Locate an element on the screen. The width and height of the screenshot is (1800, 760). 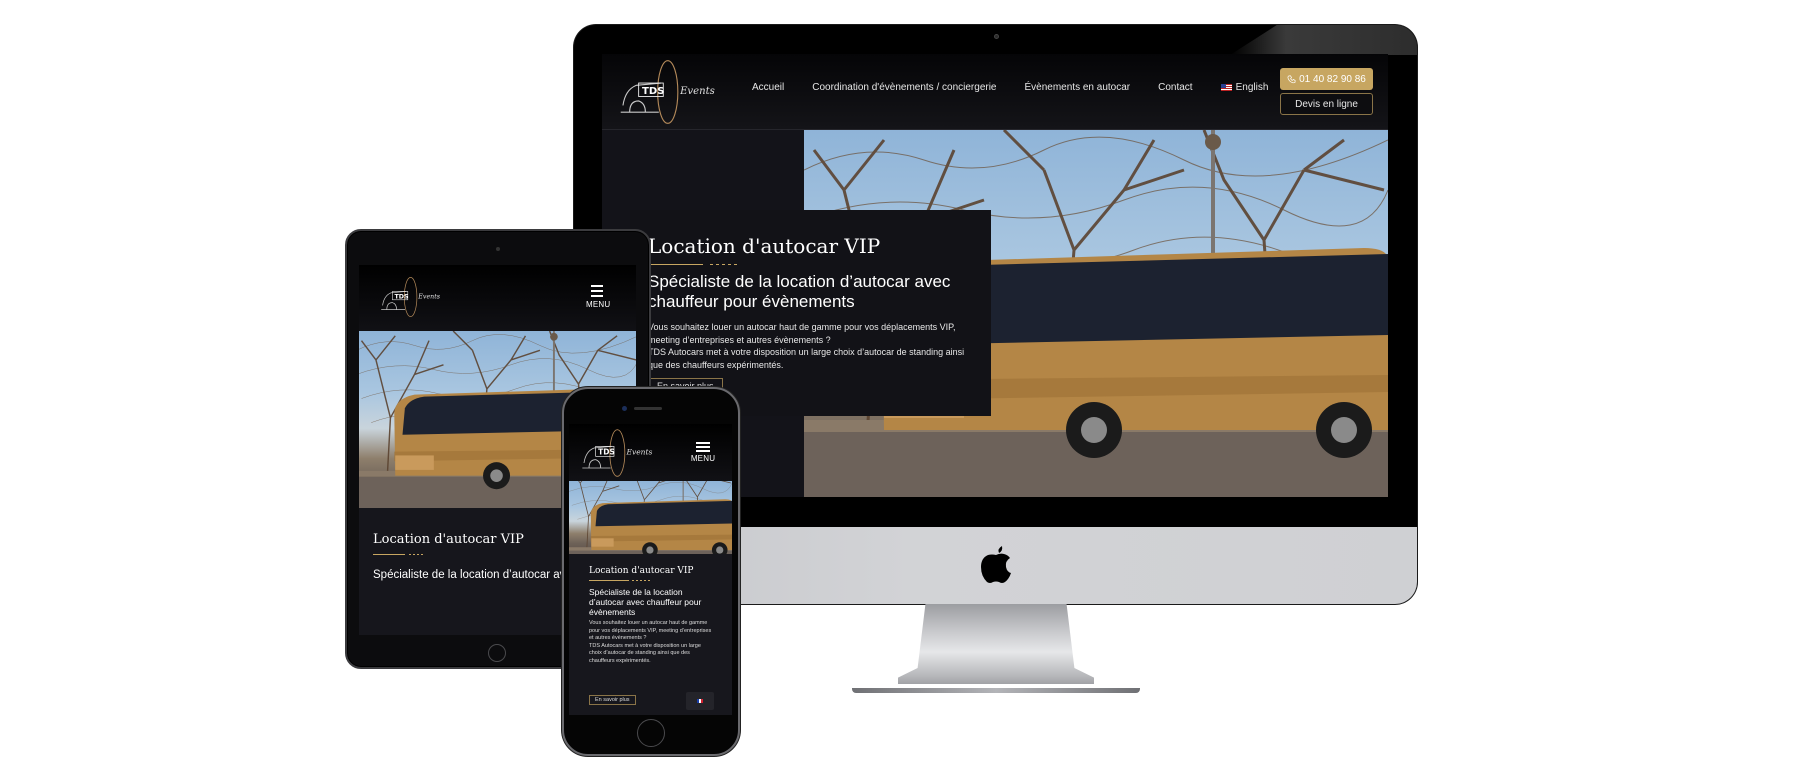
desktop-monitor-stand is located at coordinates (996, 644).